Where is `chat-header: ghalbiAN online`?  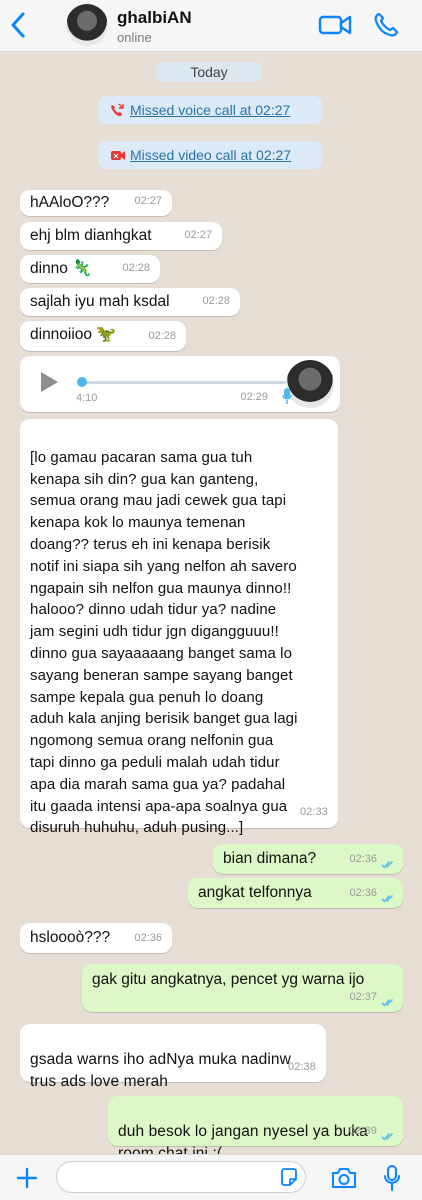 chat-header: ghalbiAN online is located at coordinates (211, 26).